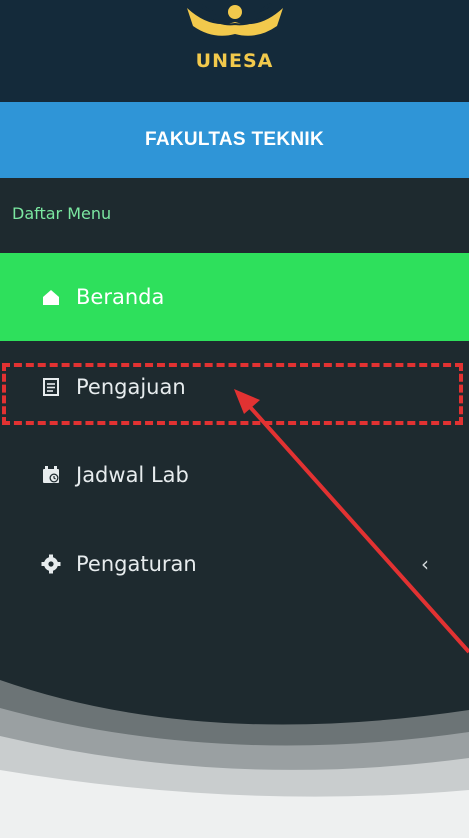  I want to click on faculty-title: FAKULTAS TEKNIK, so click(234, 139).